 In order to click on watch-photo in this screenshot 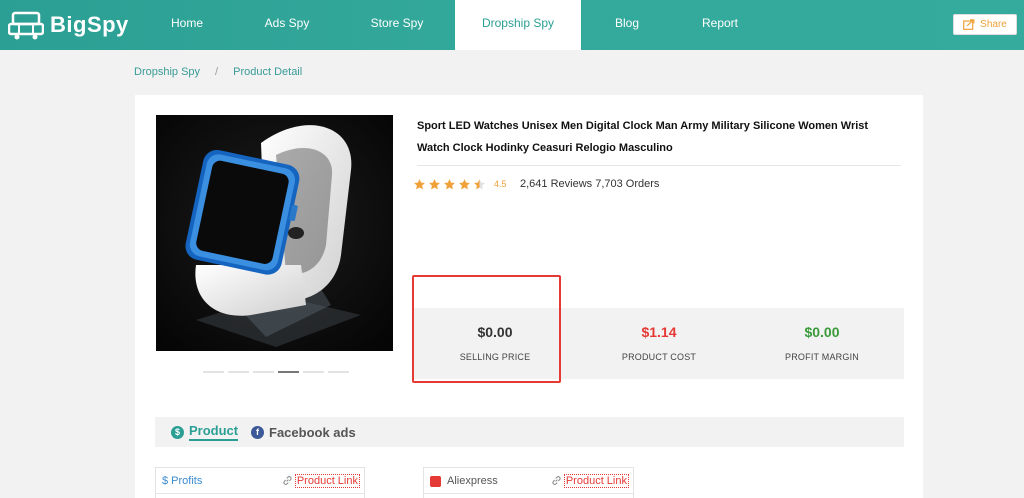, I will do `click(274, 233)`.